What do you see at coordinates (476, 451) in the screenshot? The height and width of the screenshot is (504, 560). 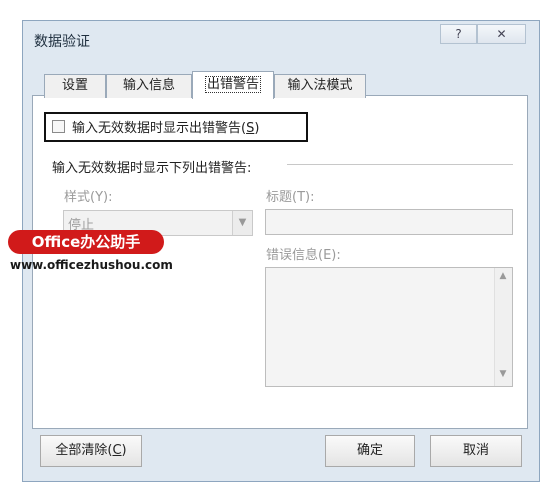 I see `cancel-button: 取消` at bounding box center [476, 451].